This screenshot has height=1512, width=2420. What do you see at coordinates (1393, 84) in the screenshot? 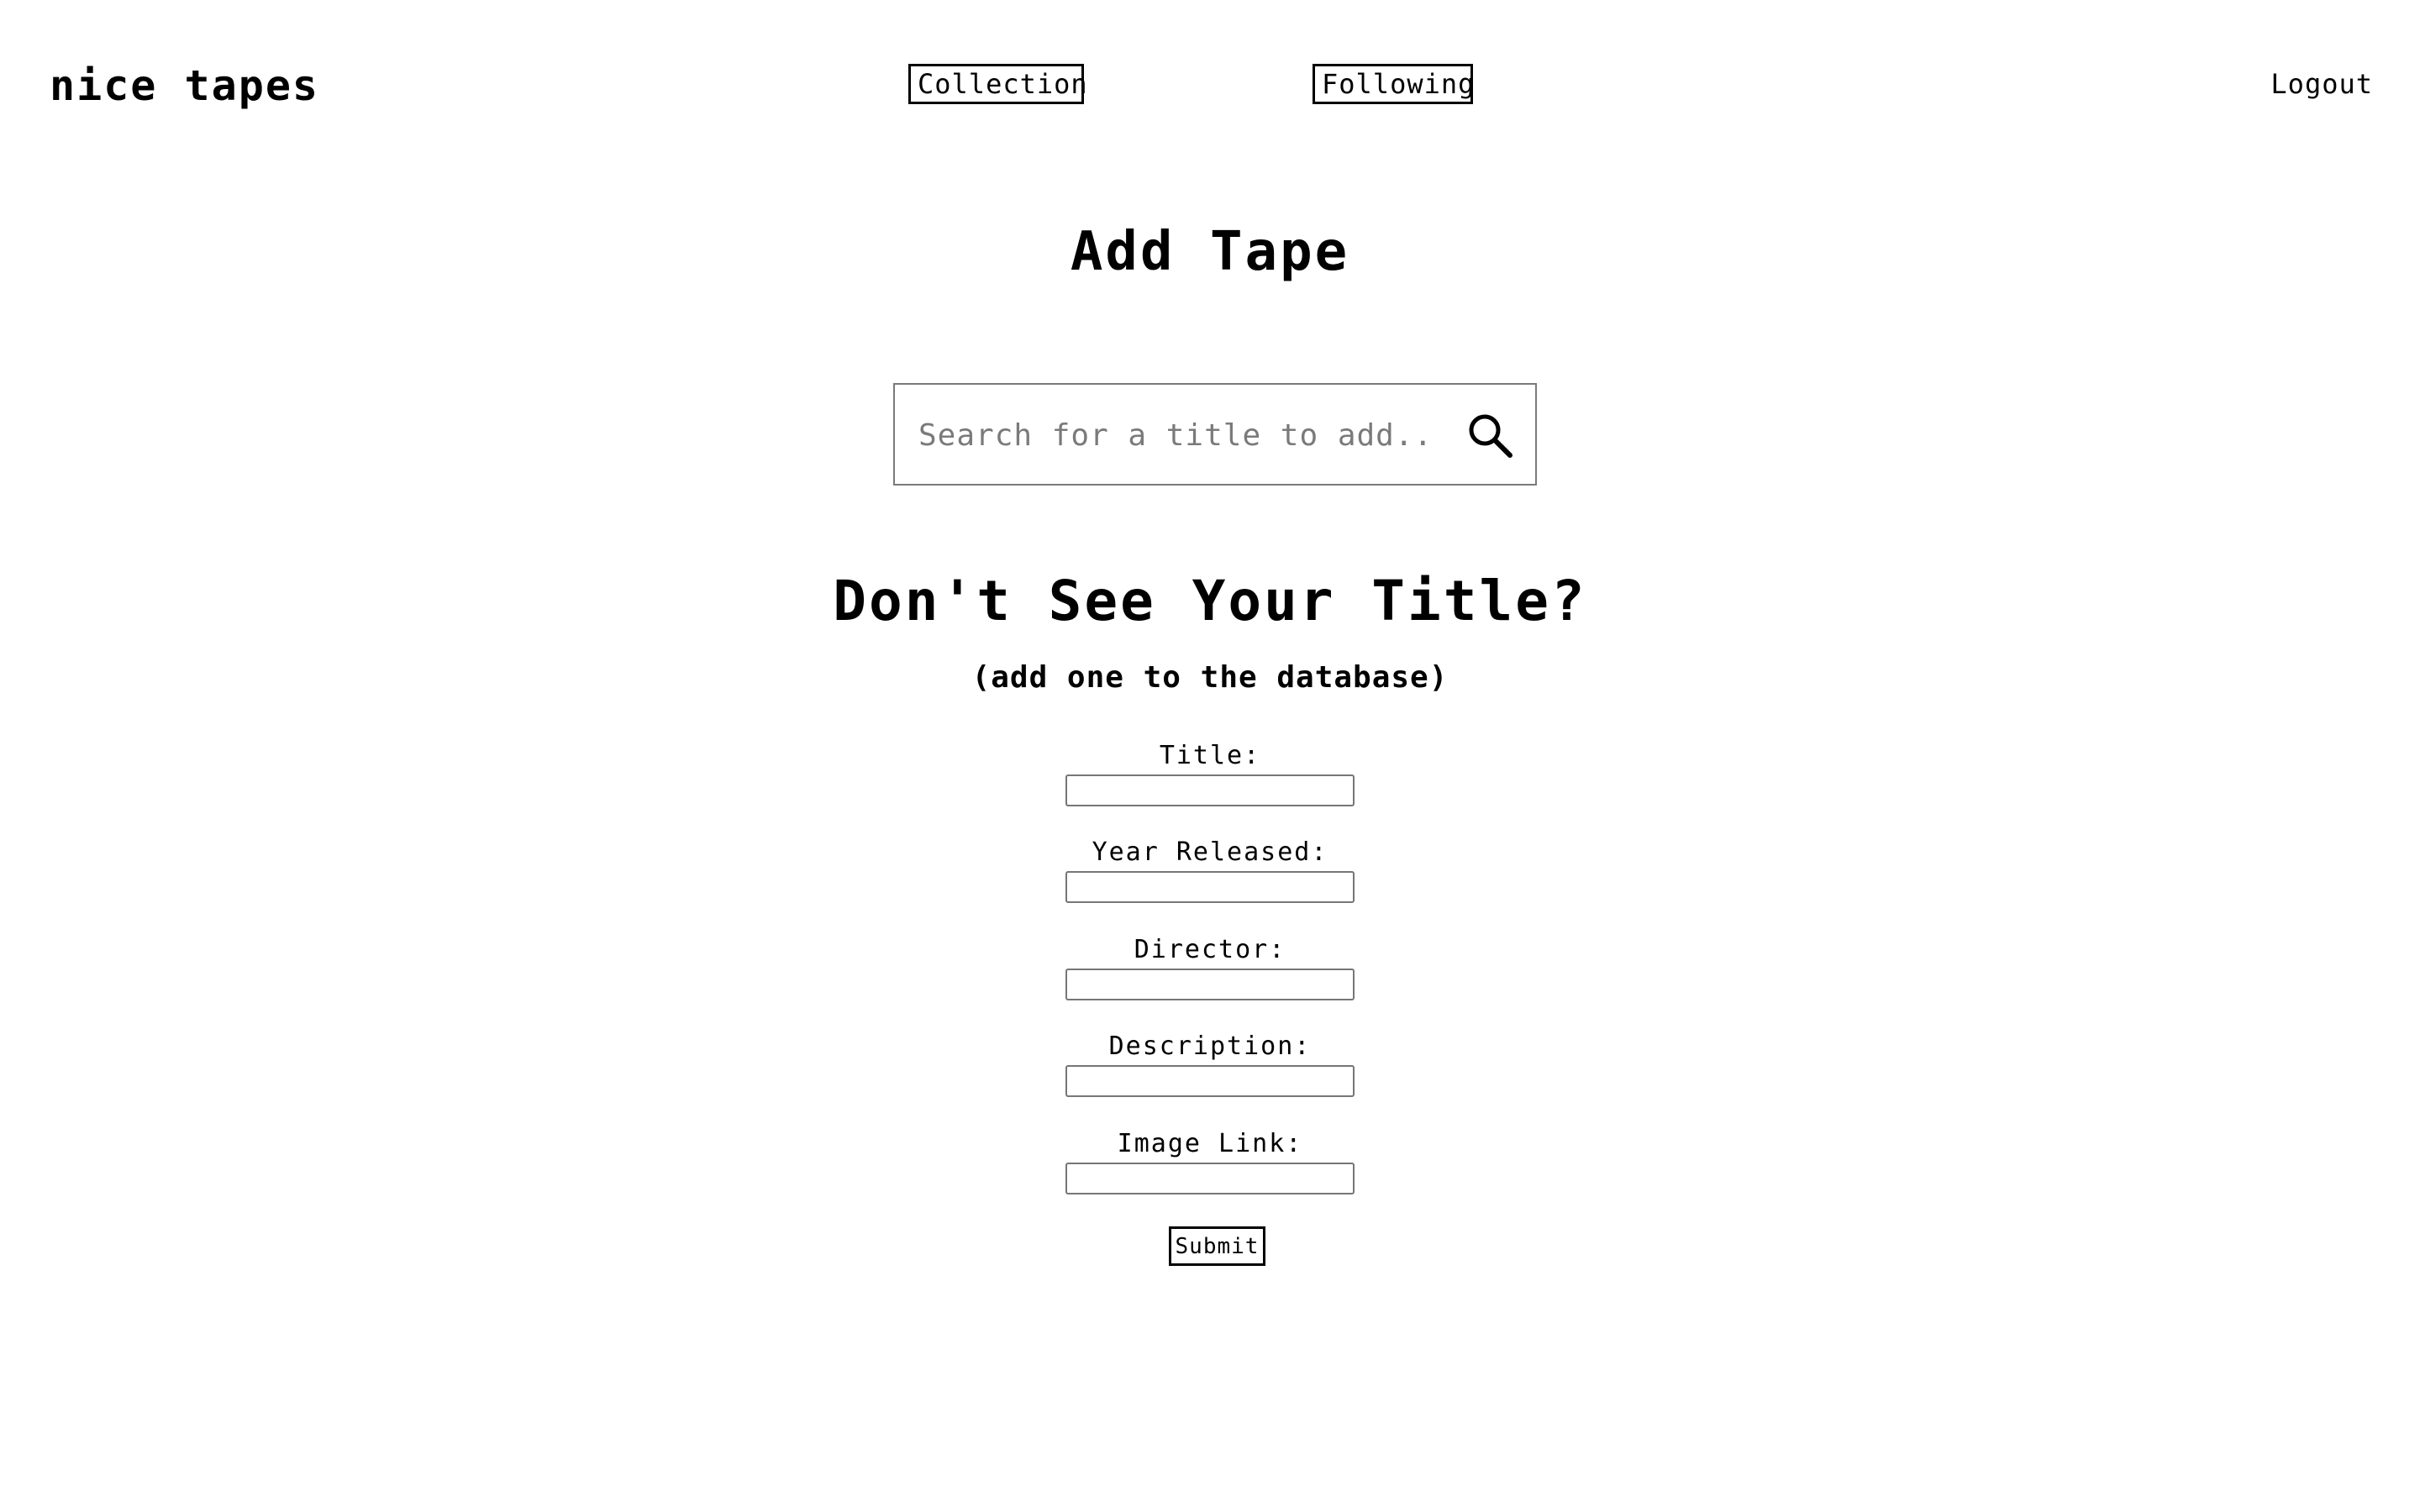
I see `nav-following-button: Following` at bounding box center [1393, 84].